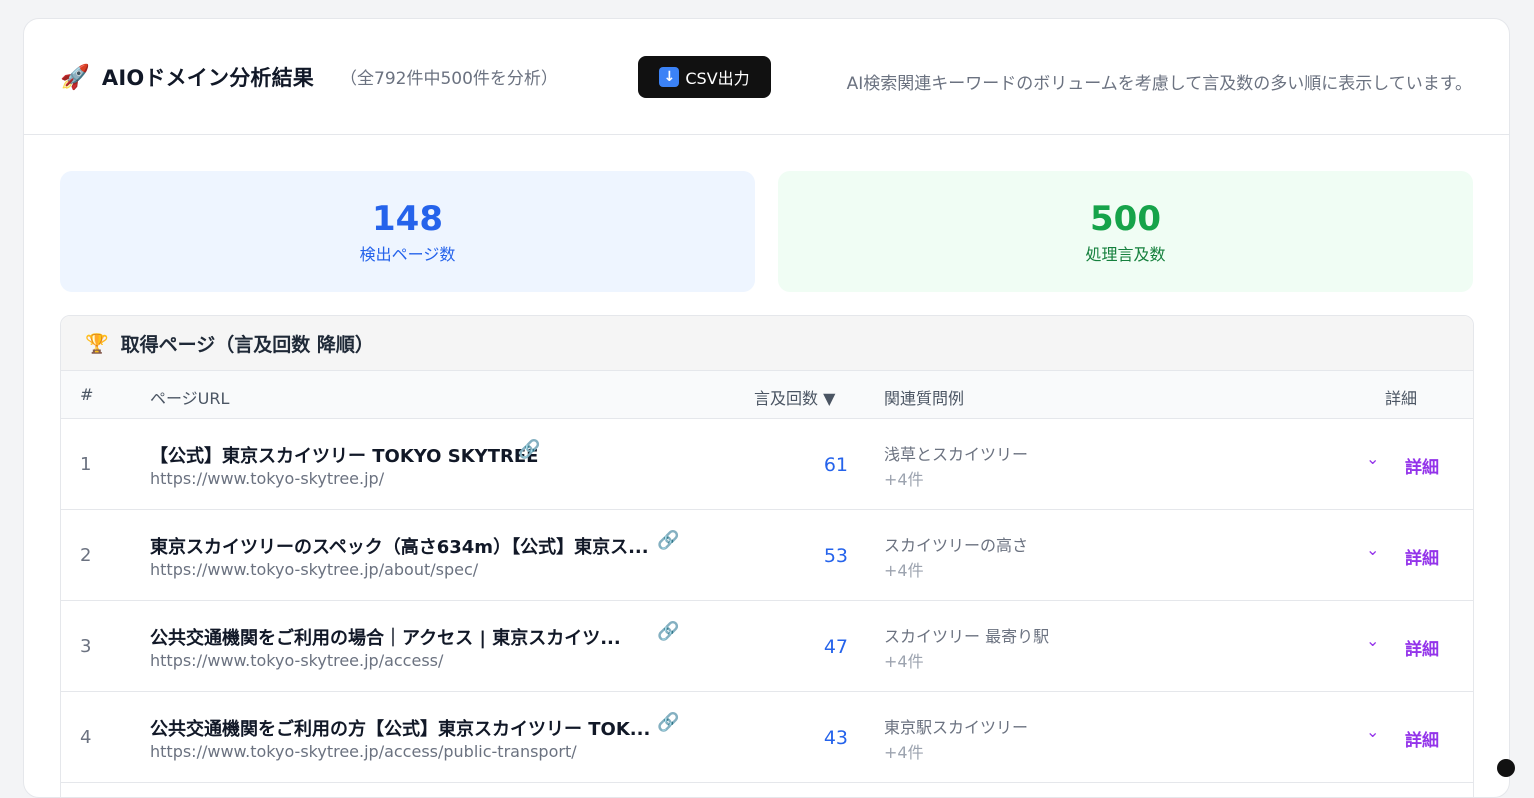 The width and height of the screenshot is (1534, 798). I want to click on detected-pages-label: 検出ページ数, so click(407, 254).